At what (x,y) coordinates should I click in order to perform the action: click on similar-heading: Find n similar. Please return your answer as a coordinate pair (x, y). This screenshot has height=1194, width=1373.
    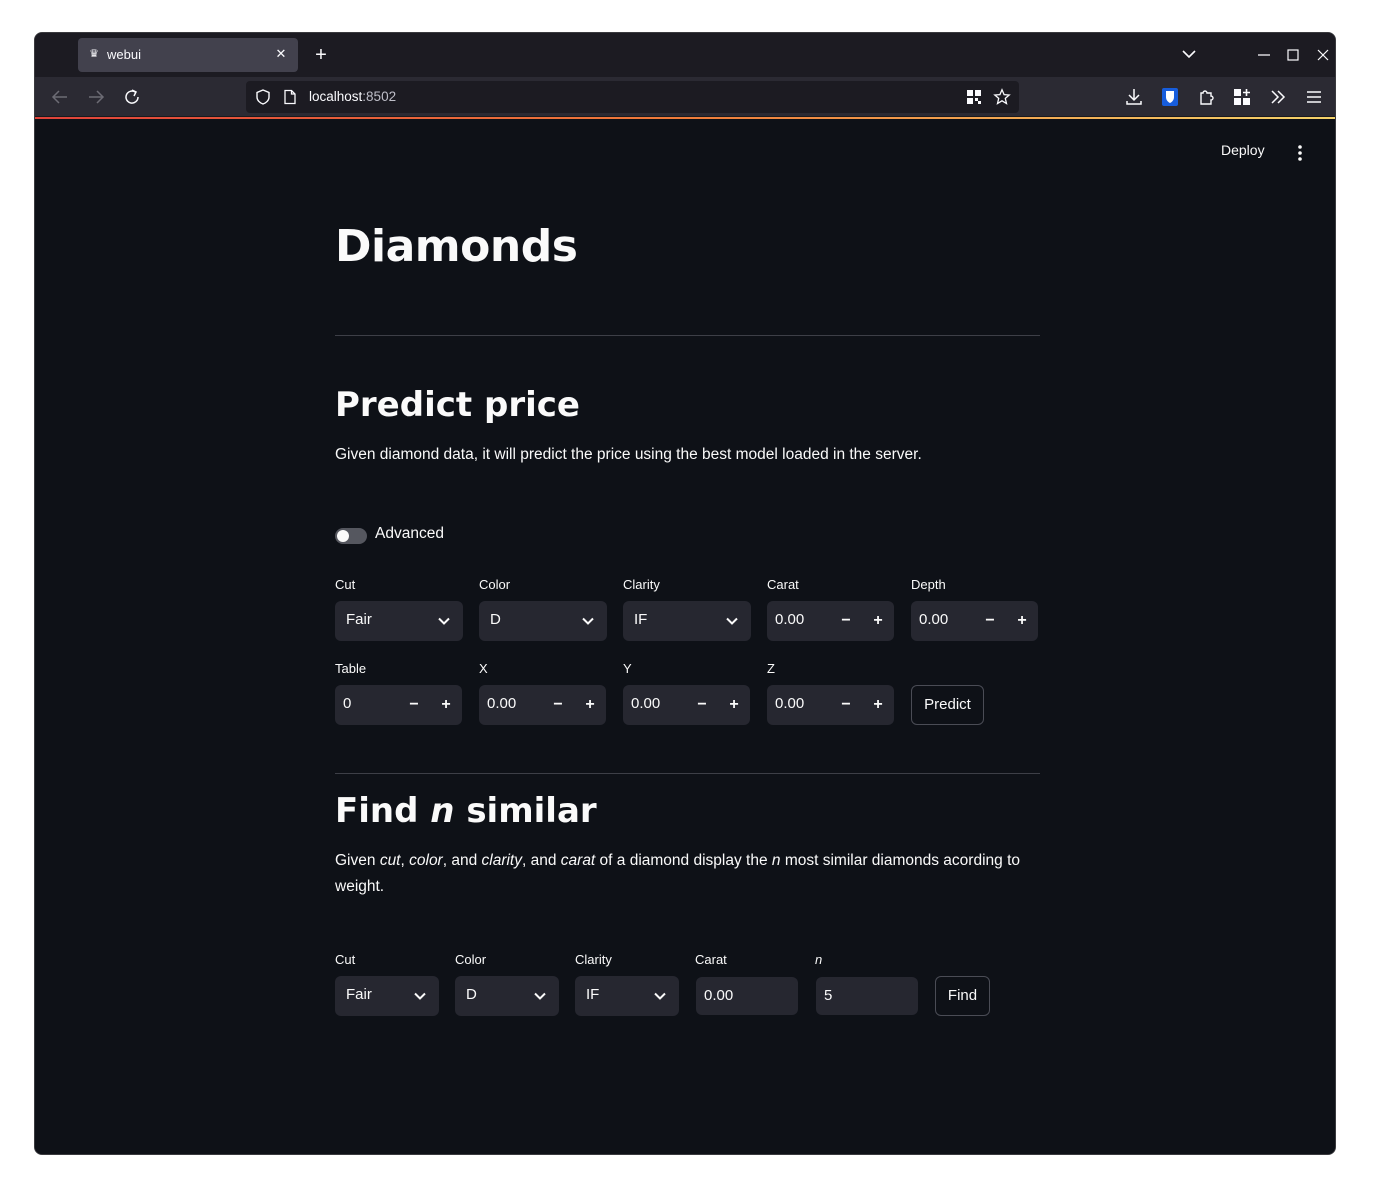
    Looking at the image, I should click on (466, 811).